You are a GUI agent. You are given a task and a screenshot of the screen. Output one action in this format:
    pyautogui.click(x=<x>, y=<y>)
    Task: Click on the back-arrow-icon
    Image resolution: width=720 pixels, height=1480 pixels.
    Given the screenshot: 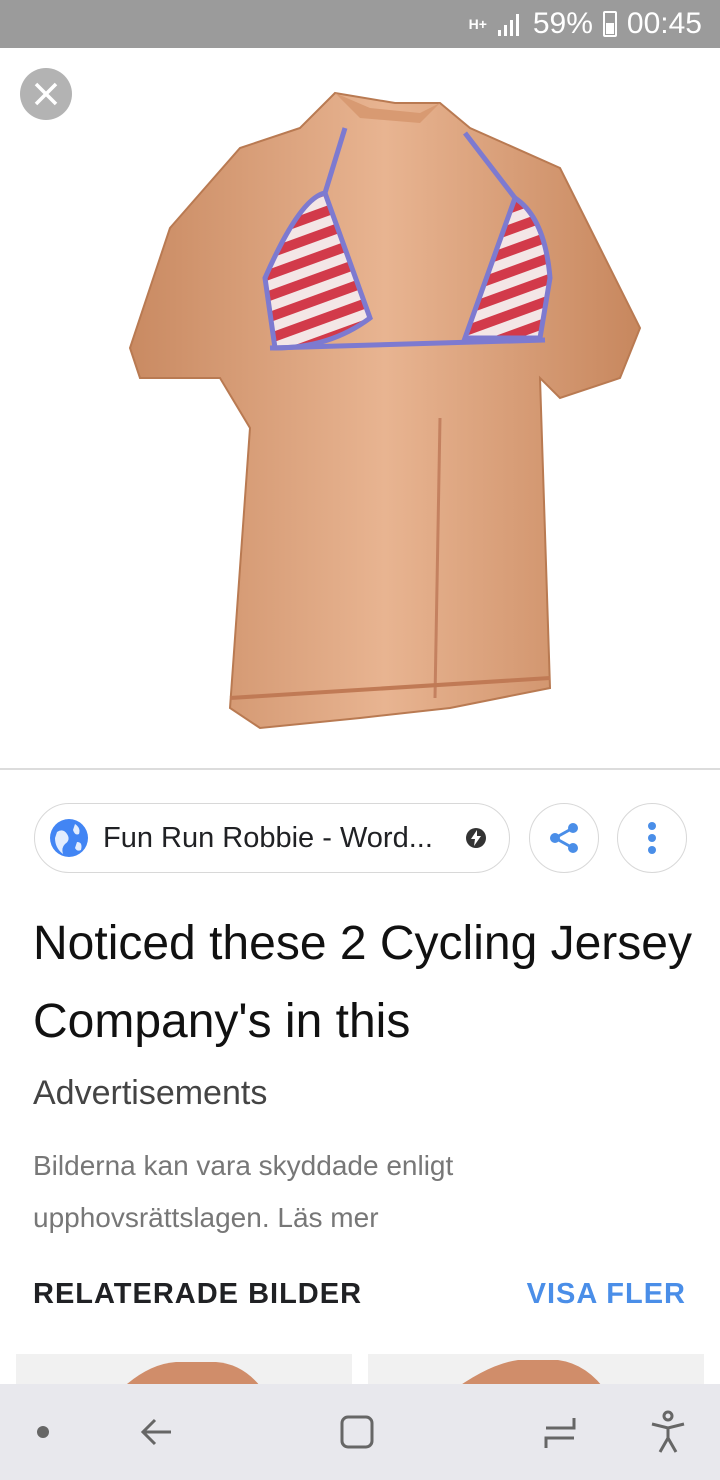 What is the action you would take?
    pyautogui.click(x=155, y=1432)
    